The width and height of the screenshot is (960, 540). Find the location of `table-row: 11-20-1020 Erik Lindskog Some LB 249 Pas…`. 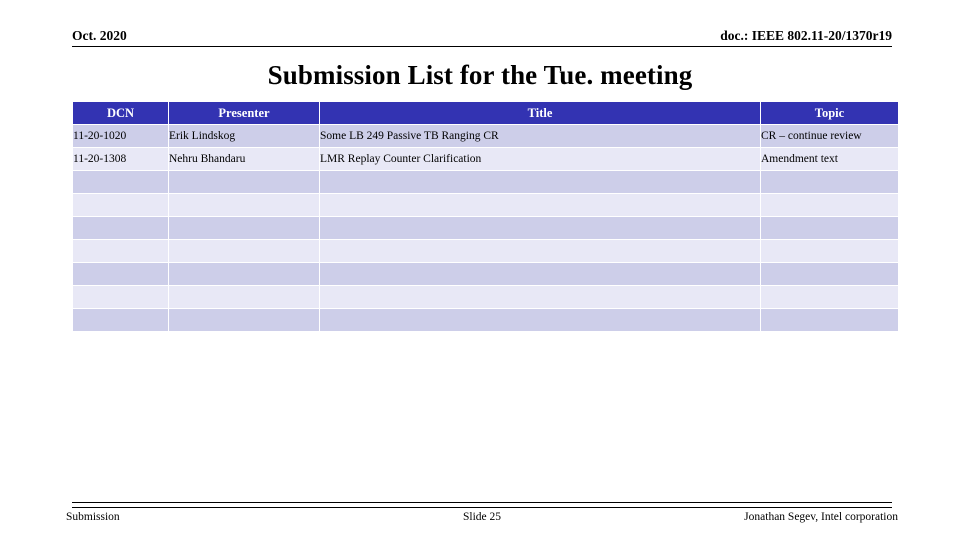

table-row: 11-20-1020 Erik Lindskog Some LB 249 Pas… is located at coordinates (485, 136).